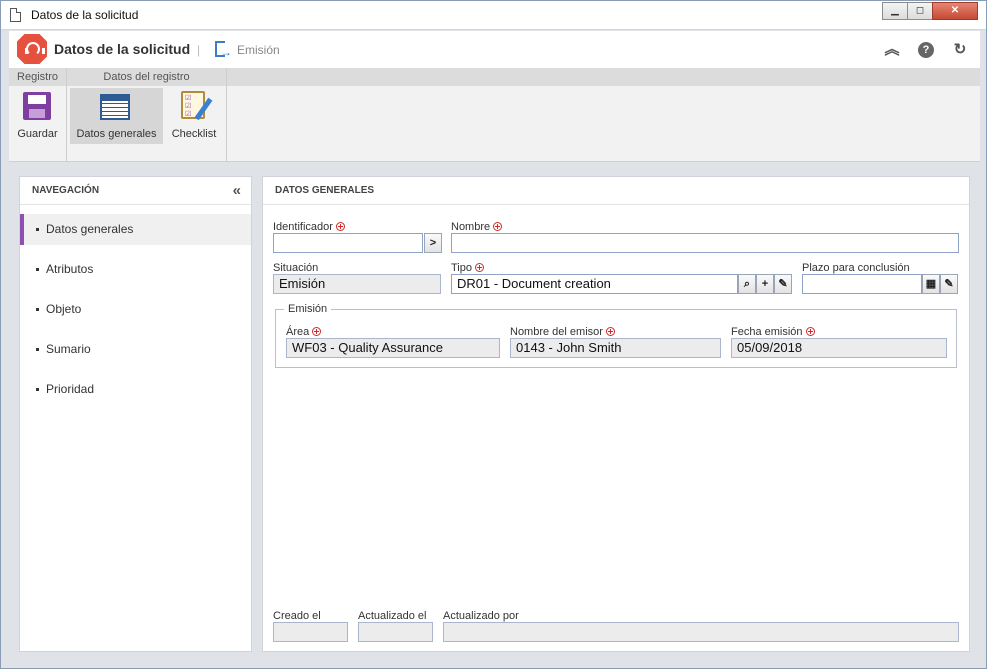  What do you see at coordinates (931, 284) in the screenshot?
I see `calendar-icon: ▦` at bounding box center [931, 284].